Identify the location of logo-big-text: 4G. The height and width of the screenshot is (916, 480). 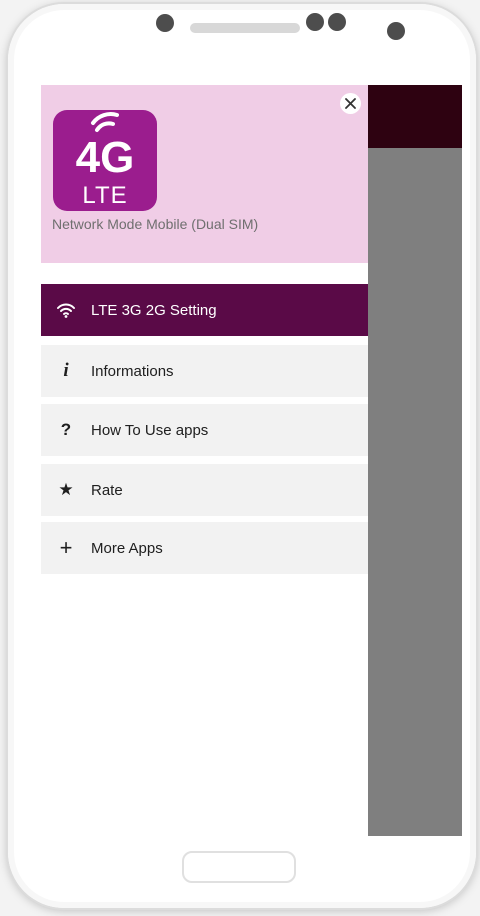
(105, 157).